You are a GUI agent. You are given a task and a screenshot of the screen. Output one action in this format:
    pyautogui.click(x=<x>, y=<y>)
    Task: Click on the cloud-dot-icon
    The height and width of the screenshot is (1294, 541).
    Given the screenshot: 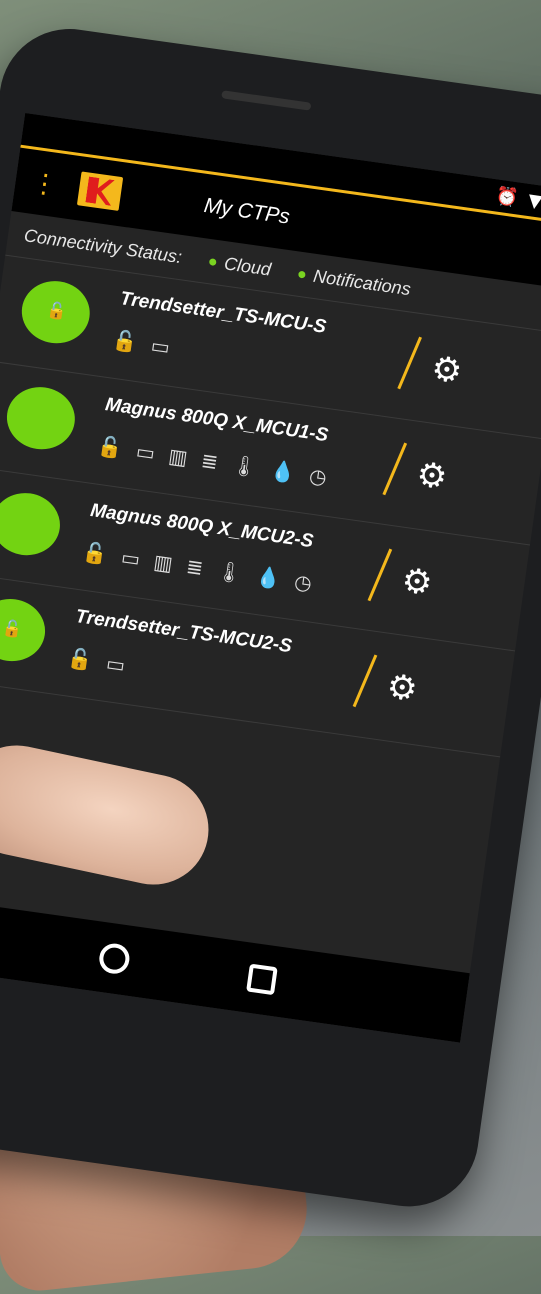 What is the action you would take?
    pyautogui.click(x=212, y=262)
    